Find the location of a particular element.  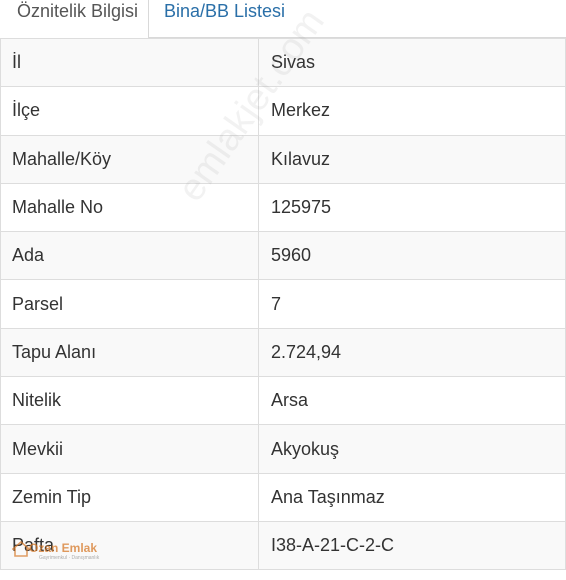

attribute-key: Ada is located at coordinates (129, 256).